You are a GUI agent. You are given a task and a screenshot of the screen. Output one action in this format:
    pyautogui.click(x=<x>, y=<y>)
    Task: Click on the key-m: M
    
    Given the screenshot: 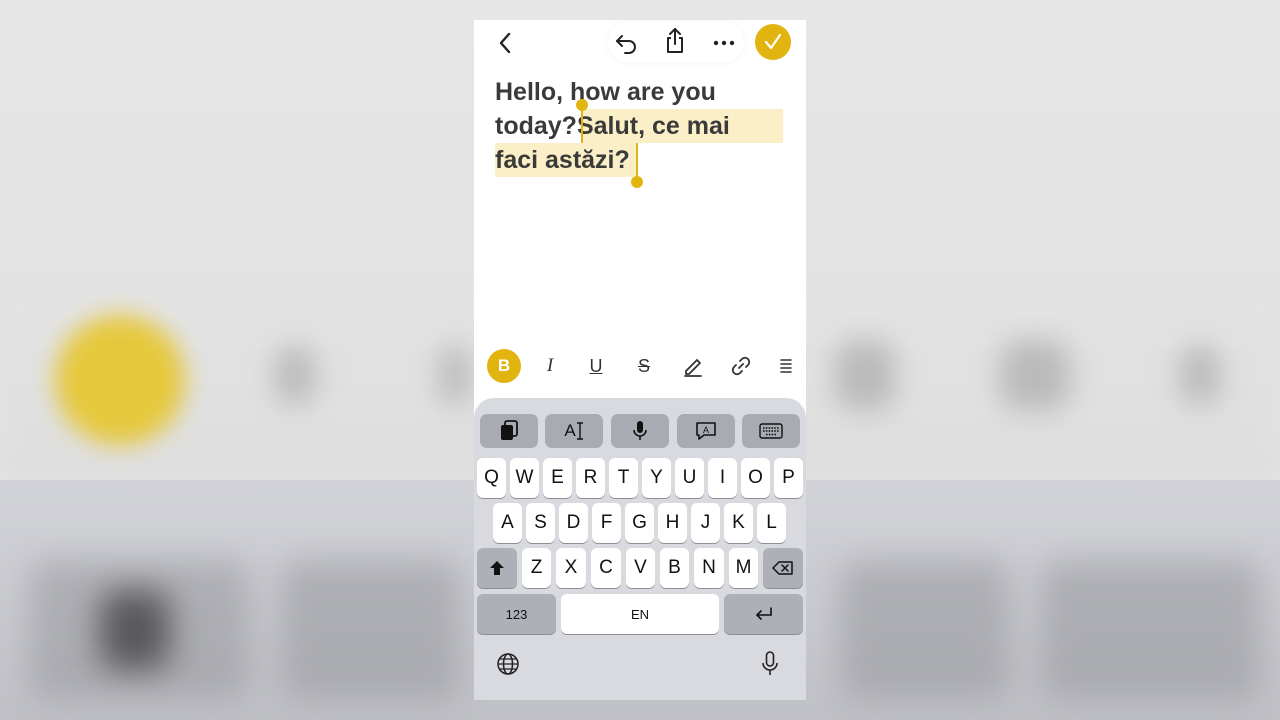 What is the action you would take?
    pyautogui.click(x=743, y=568)
    